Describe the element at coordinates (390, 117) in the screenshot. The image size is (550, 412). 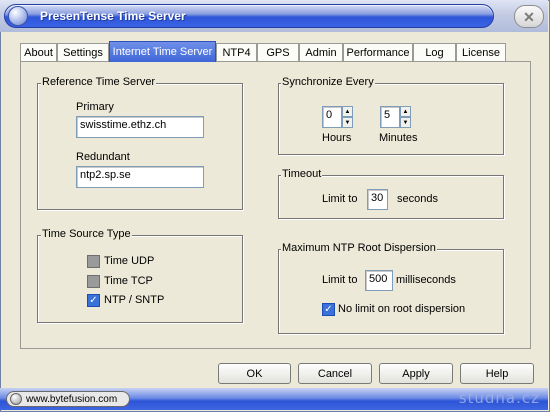
I see `minutes-input: 5` at that location.